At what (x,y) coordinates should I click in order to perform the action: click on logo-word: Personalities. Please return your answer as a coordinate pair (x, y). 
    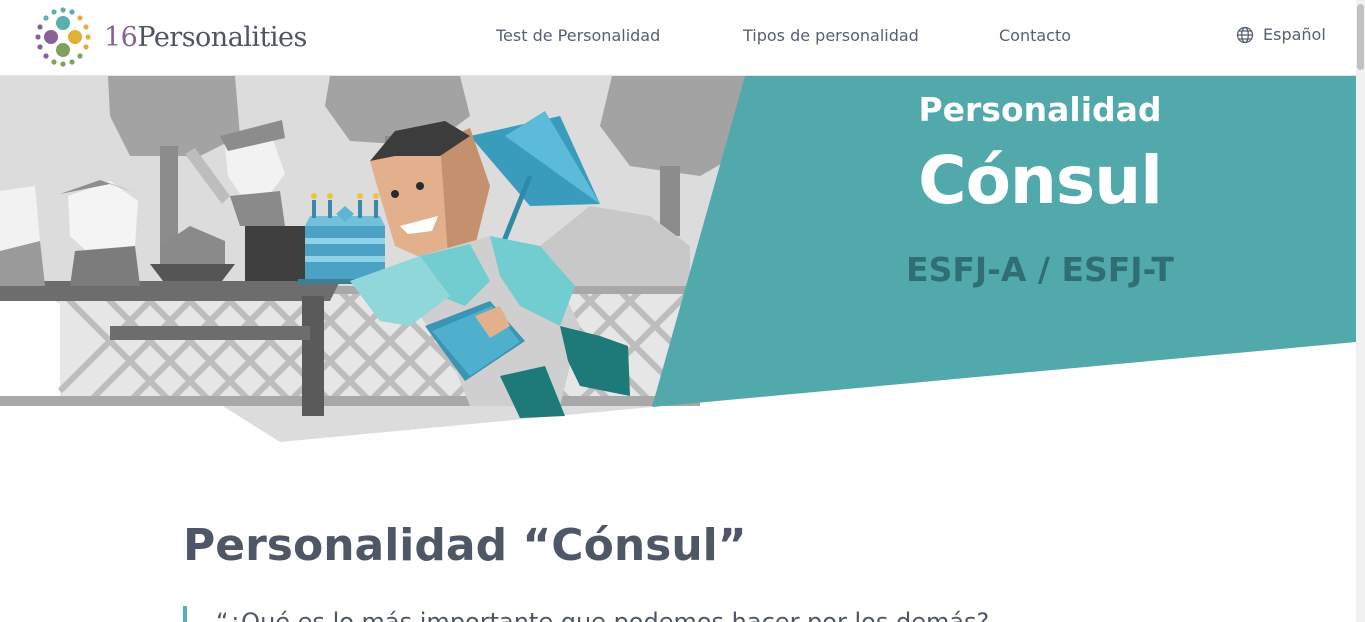
    Looking at the image, I should click on (222, 37).